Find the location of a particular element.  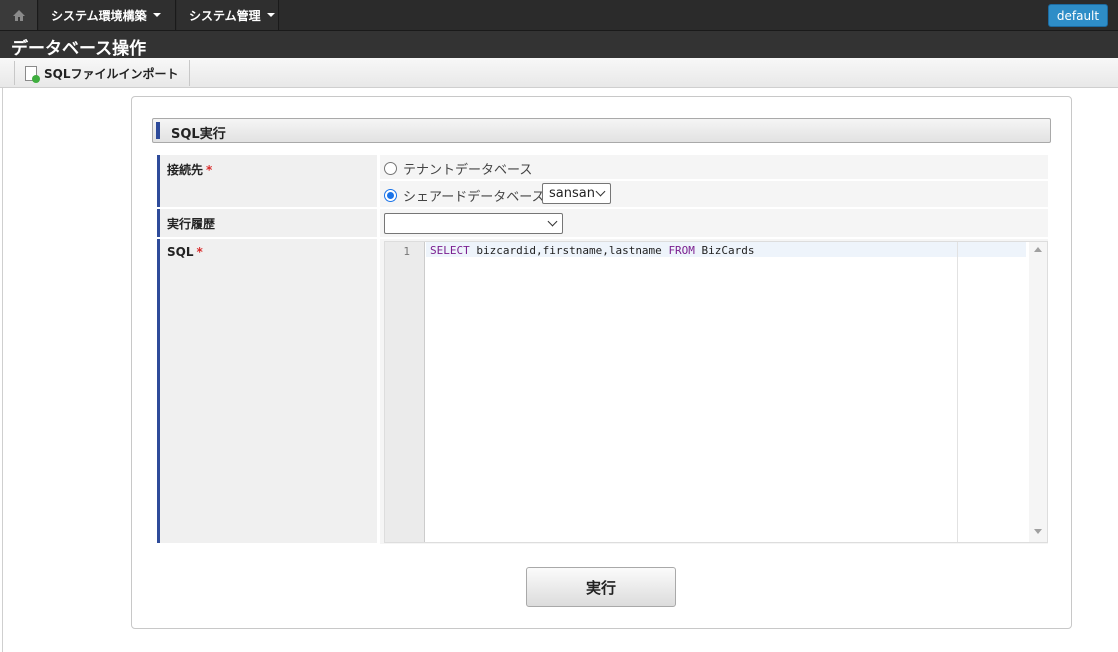

radio-button is located at coordinates (390, 168).